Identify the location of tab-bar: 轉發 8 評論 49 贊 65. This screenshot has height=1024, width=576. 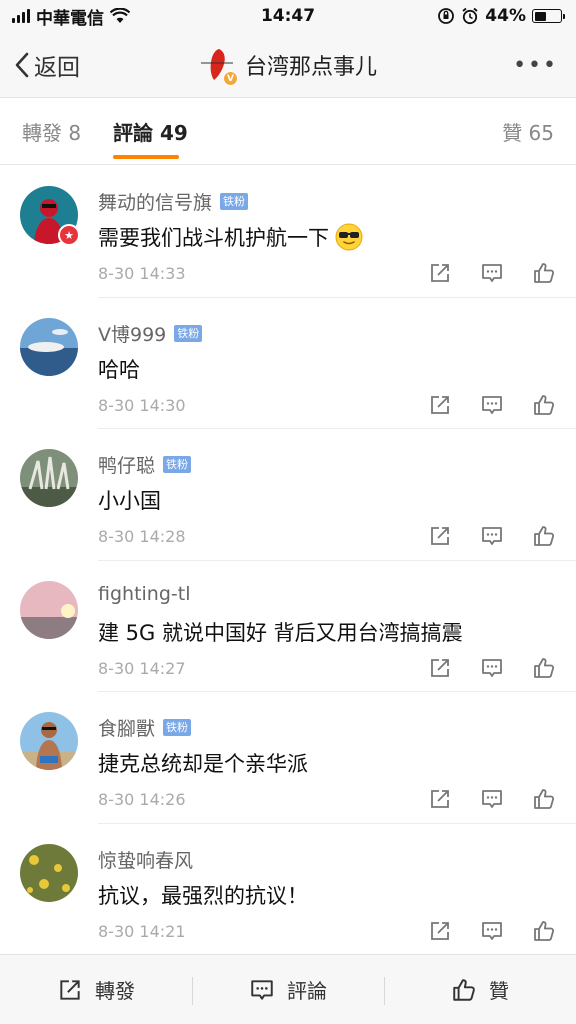
(288, 132).